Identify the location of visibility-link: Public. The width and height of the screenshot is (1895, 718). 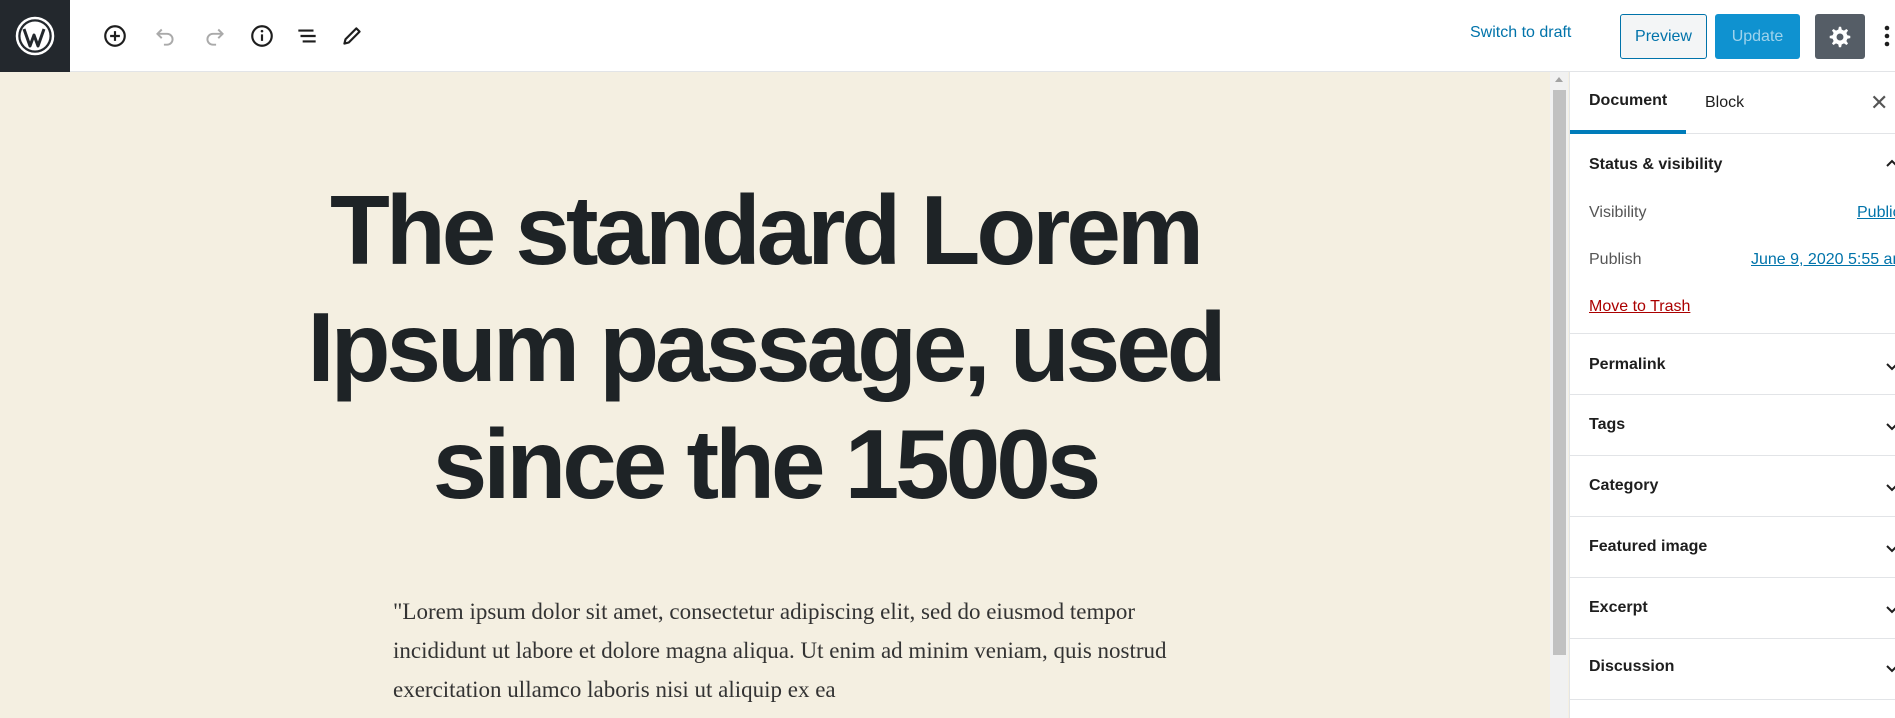
(1876, 213).